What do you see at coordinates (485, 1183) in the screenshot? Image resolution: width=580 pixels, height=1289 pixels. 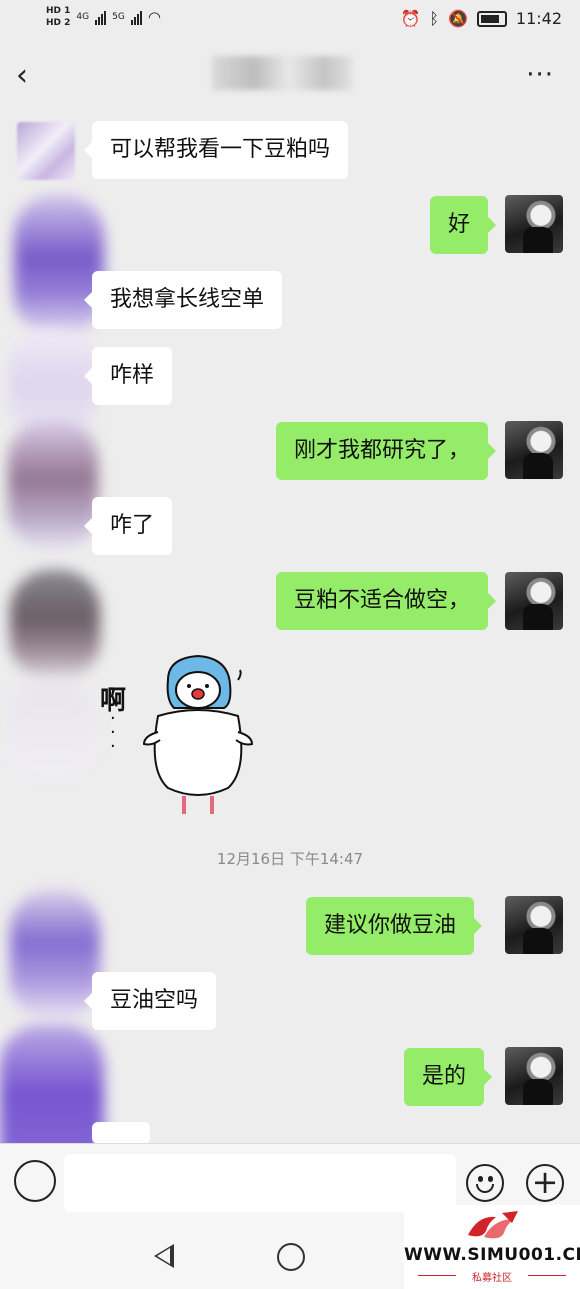 I see `emoji-icon` at bounding box center [485, 1183].